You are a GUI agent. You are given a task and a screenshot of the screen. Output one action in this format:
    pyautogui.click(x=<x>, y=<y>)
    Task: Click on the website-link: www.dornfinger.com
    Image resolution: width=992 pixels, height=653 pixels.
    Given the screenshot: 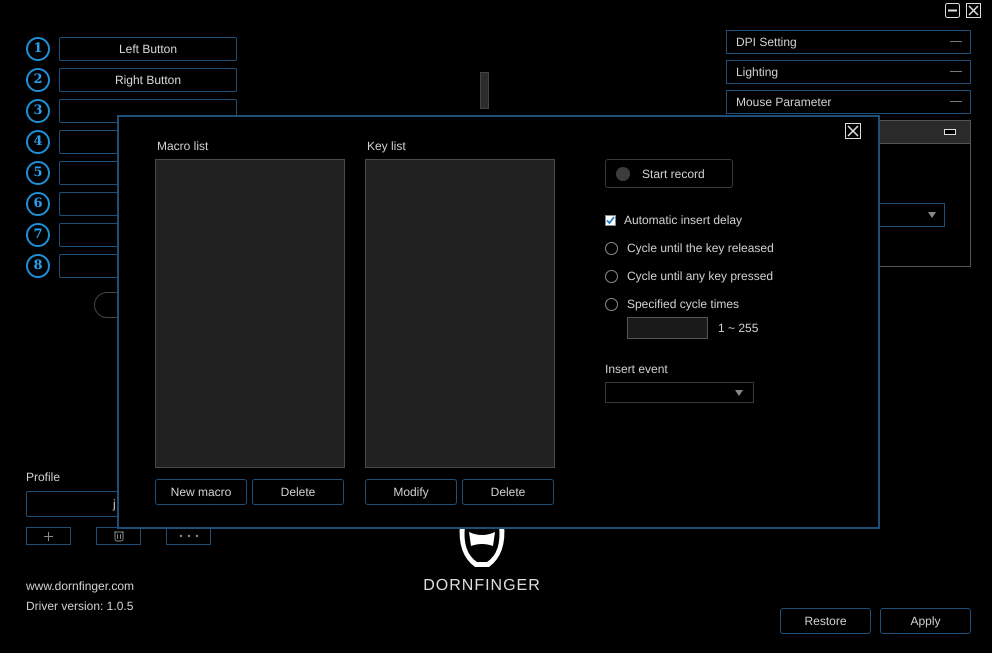 What is the action you would take?
    pyautogui.click(x=132, y=586)
    